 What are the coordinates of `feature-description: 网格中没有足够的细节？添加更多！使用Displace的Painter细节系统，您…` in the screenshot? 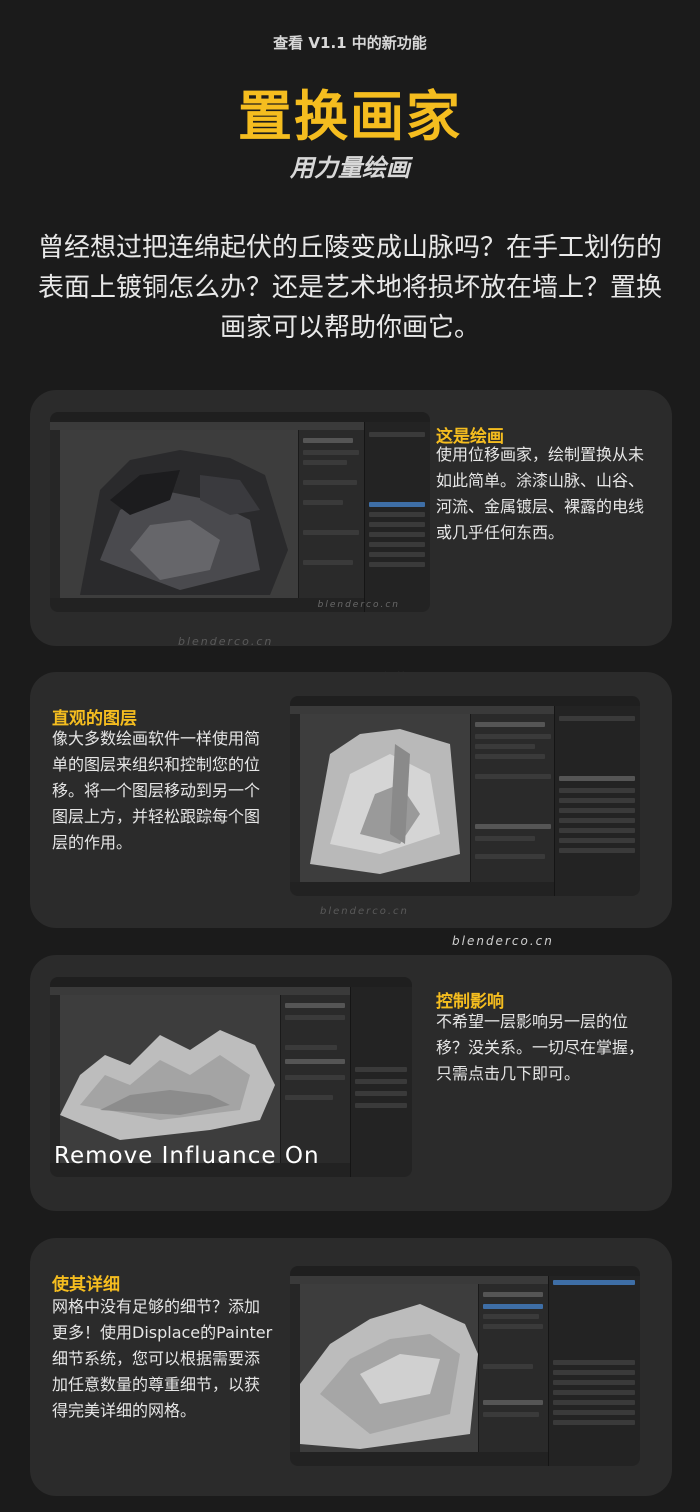 It's located at (162, 1358).